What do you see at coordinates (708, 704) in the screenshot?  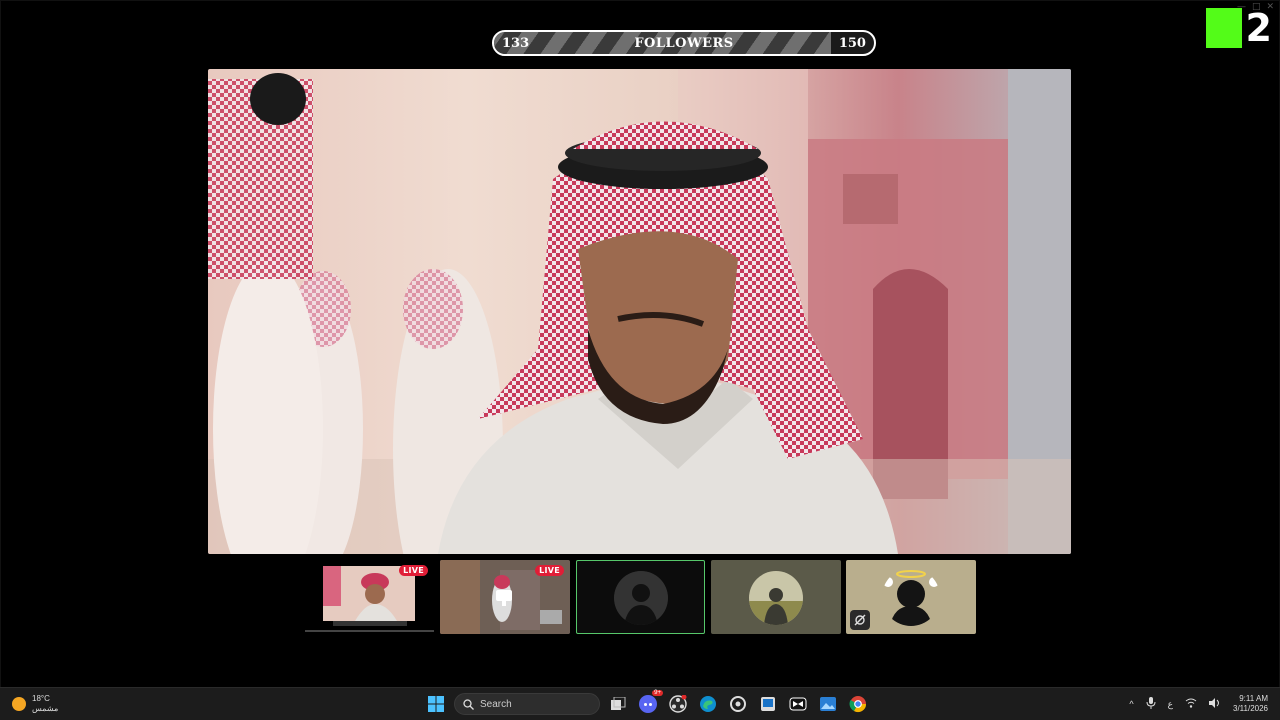 I see `edge-icon` at bounding box center [708, 704].